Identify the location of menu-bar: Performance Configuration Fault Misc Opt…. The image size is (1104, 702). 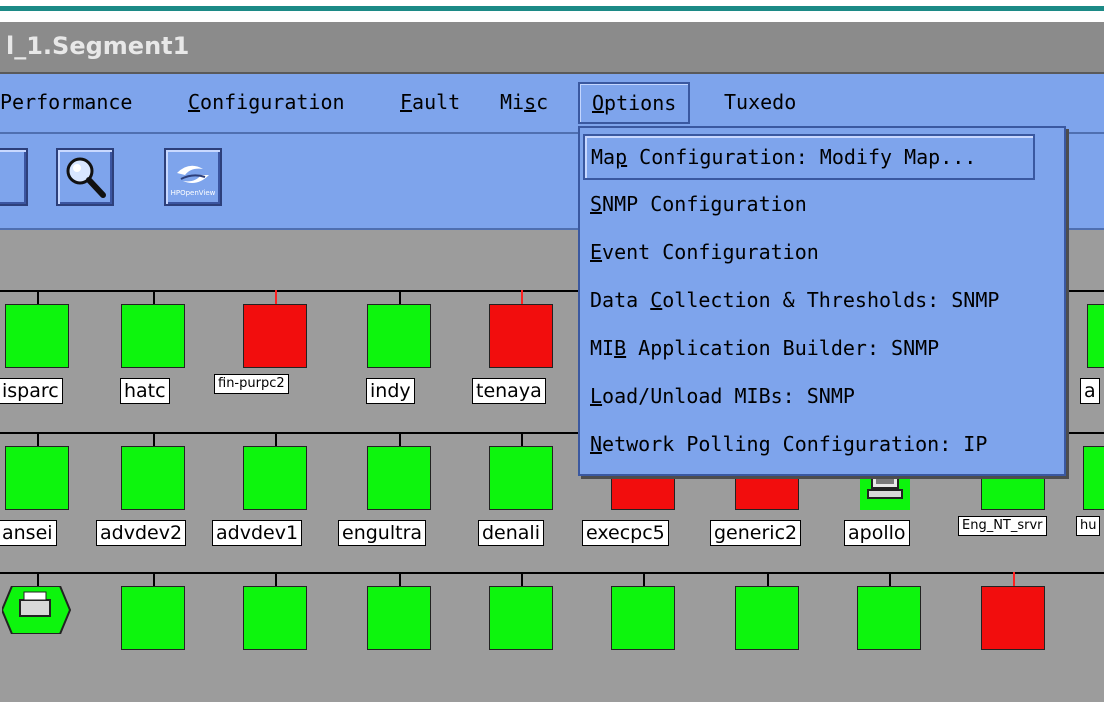
(552, 104).